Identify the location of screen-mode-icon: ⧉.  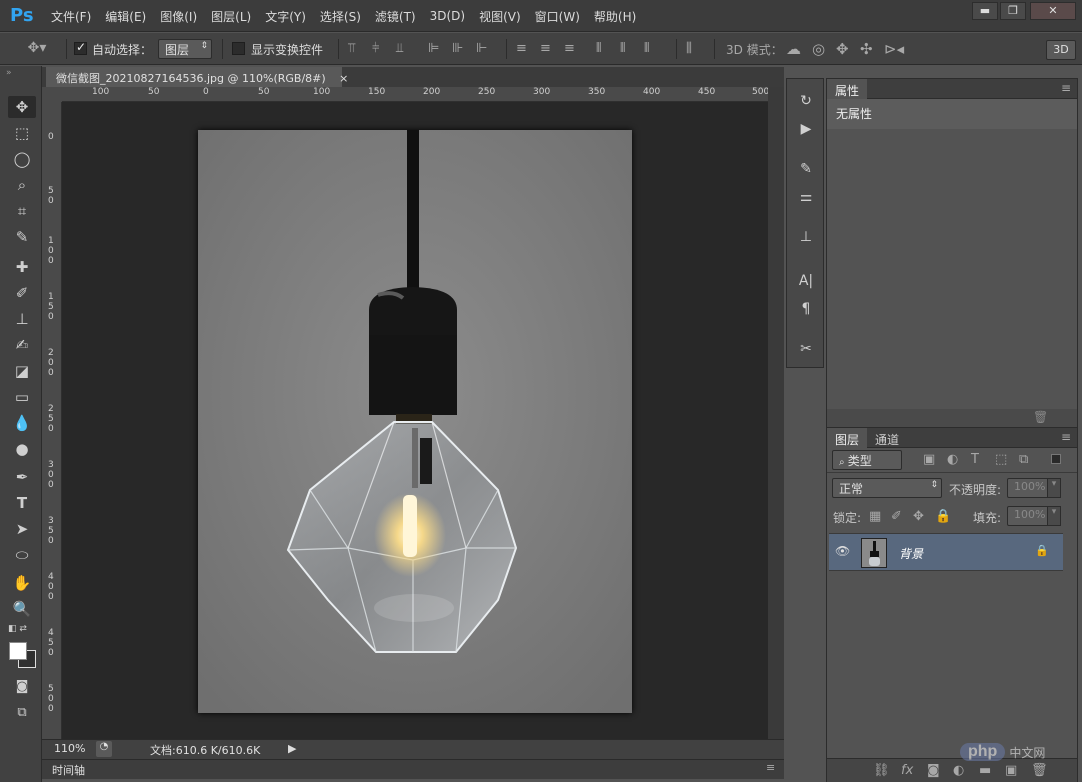
(22, 713).